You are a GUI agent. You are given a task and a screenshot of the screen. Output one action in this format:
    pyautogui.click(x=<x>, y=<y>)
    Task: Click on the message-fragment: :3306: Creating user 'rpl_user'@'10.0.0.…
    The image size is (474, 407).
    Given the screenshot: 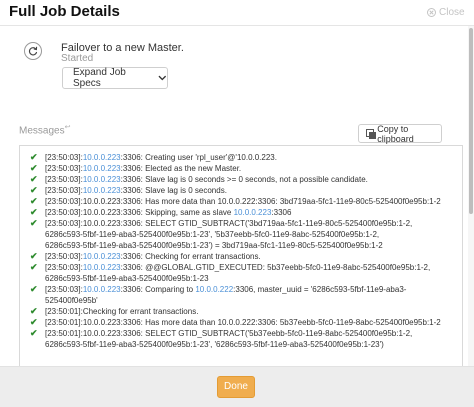 What is the action you would take?
    pyautogui.click(x=198, y=157)
    